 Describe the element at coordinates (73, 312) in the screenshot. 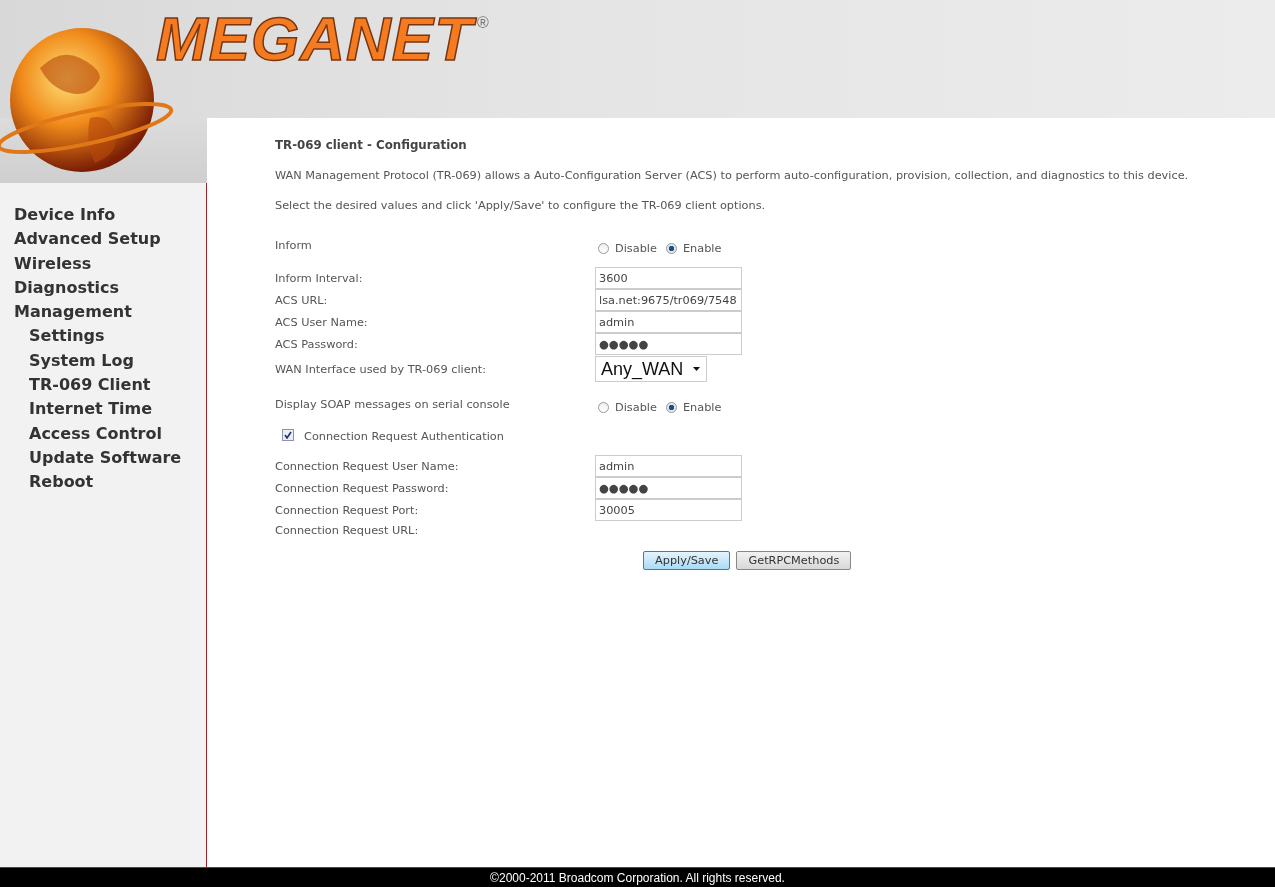

I see `nav-link: Management` at that location.